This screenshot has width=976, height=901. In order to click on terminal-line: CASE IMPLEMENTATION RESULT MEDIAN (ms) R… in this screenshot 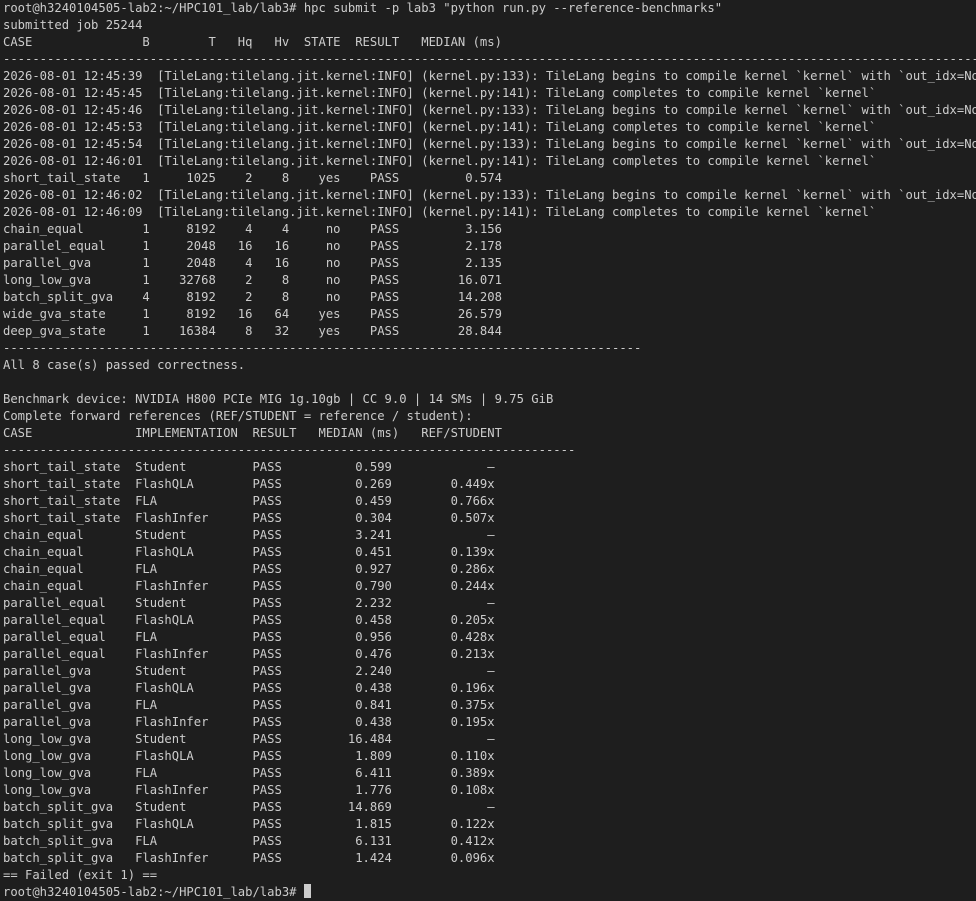, I will do `click(252, 433)`.